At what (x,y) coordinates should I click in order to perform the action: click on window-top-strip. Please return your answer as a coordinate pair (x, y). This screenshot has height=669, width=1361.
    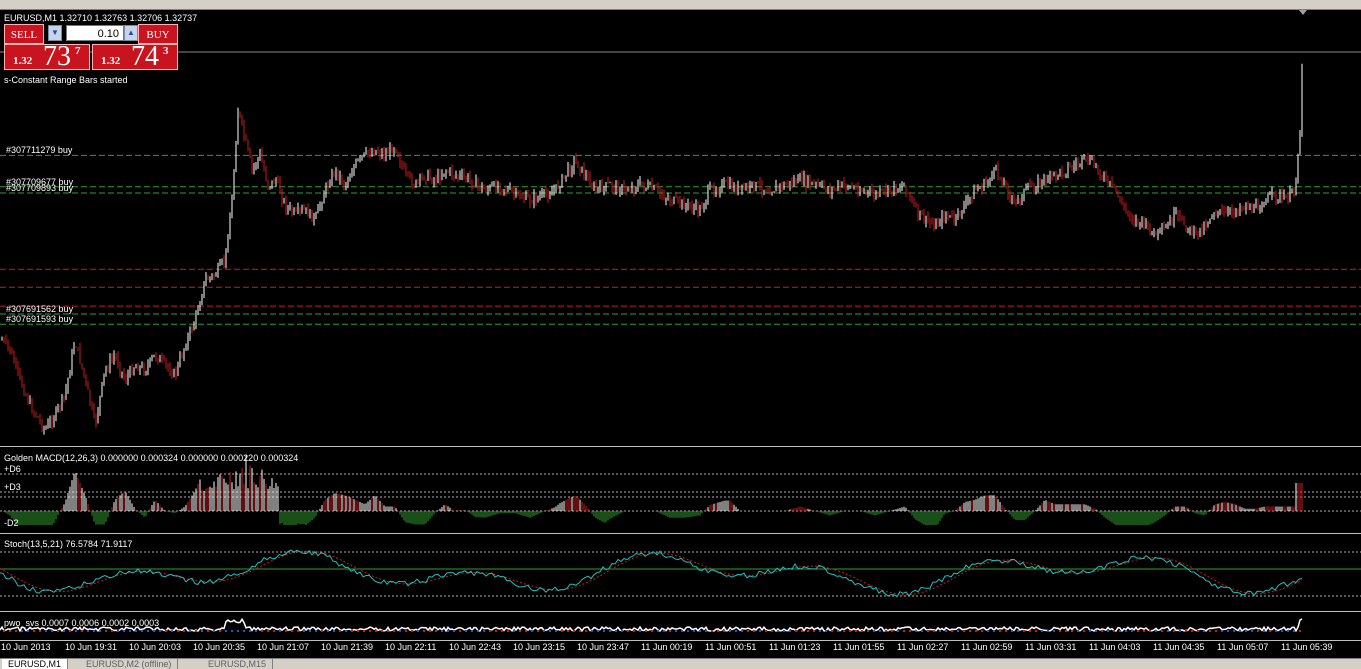
    Looking at the image, I should click on (680, 5).